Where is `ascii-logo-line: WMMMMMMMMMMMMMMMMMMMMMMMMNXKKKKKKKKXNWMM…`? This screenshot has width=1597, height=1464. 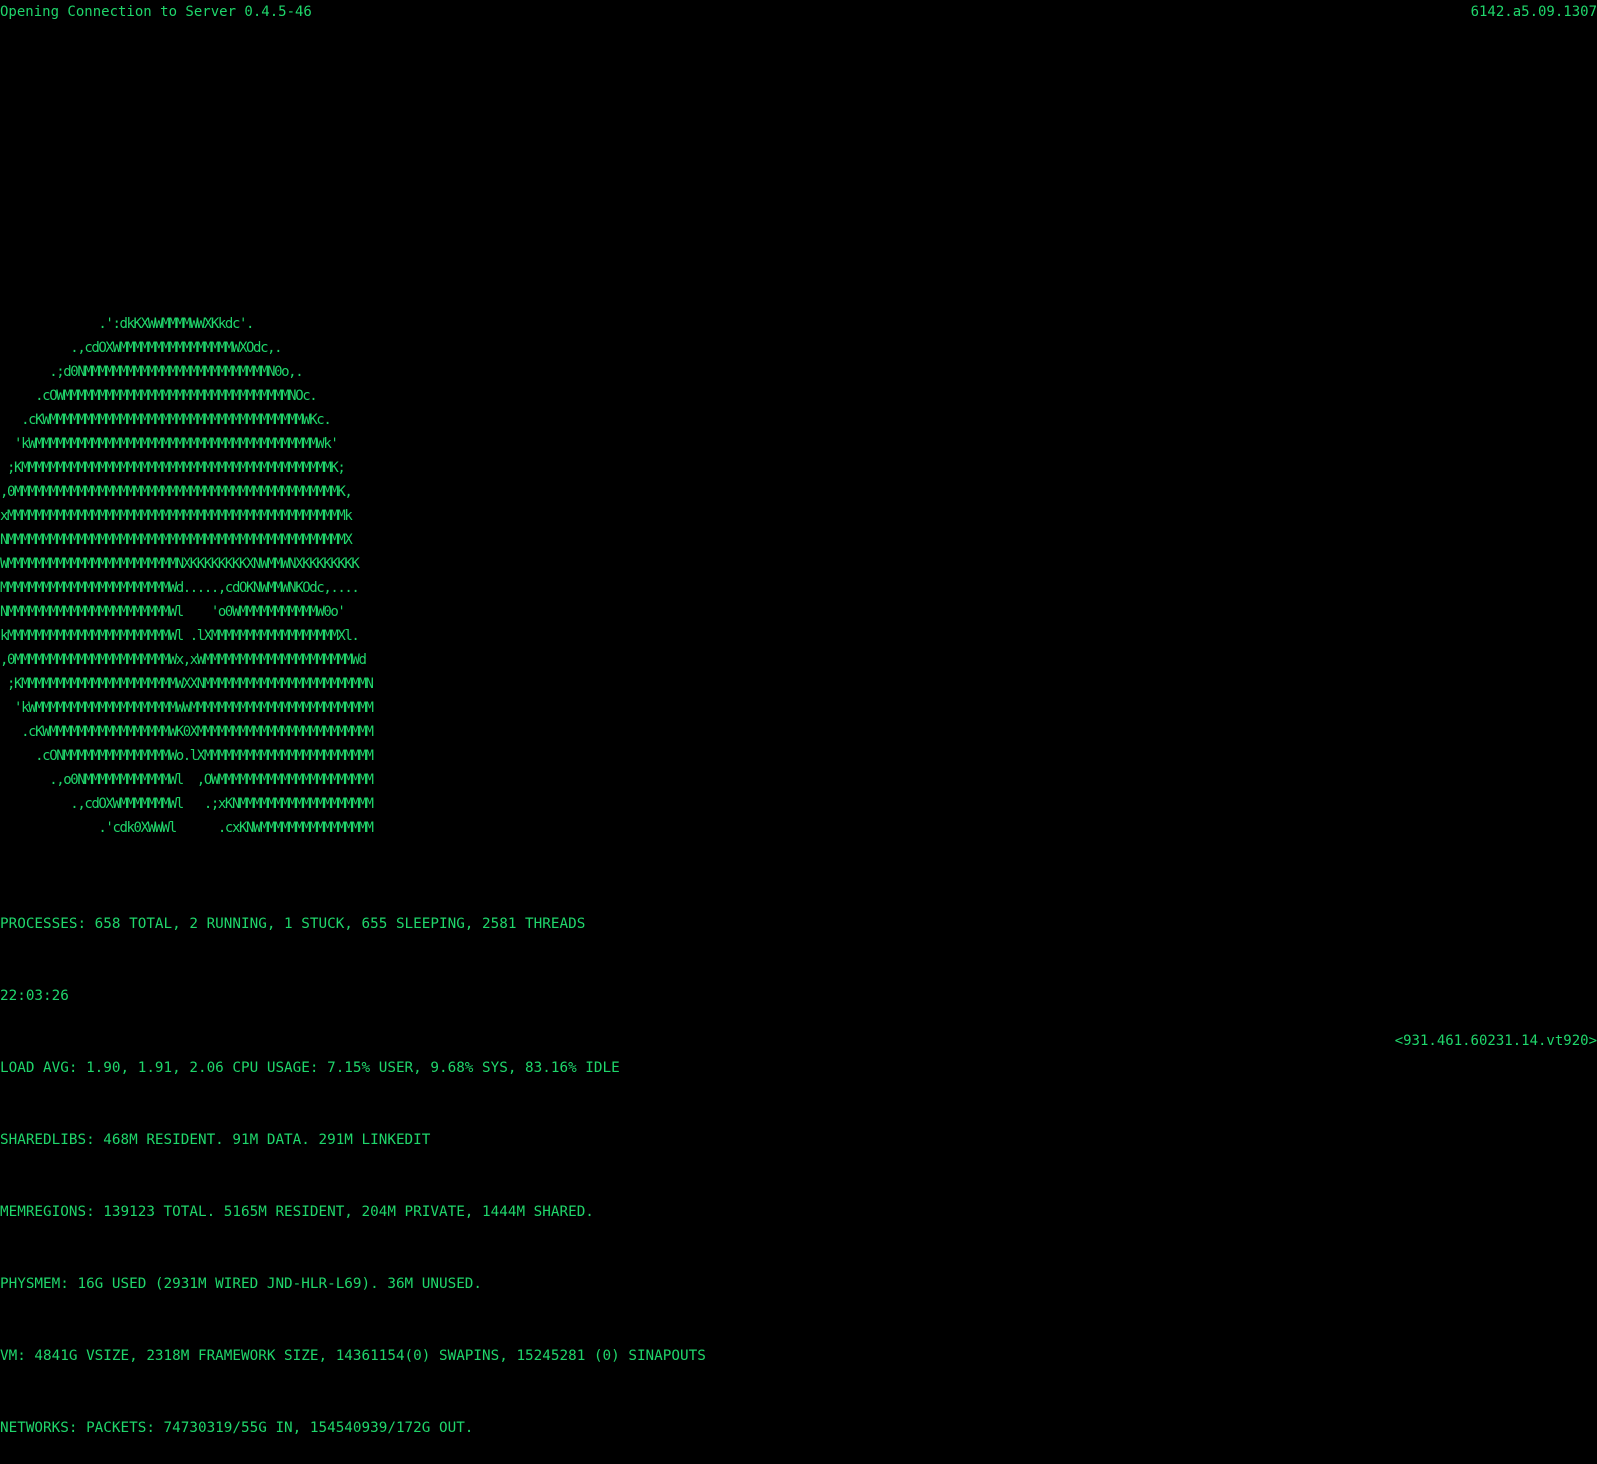
ascii-logo-line: WMMMMMMMMMMMMMMMMMMMMMMMMNXKKKKKKKKXNWMM… is located at coordinates (180, 564).